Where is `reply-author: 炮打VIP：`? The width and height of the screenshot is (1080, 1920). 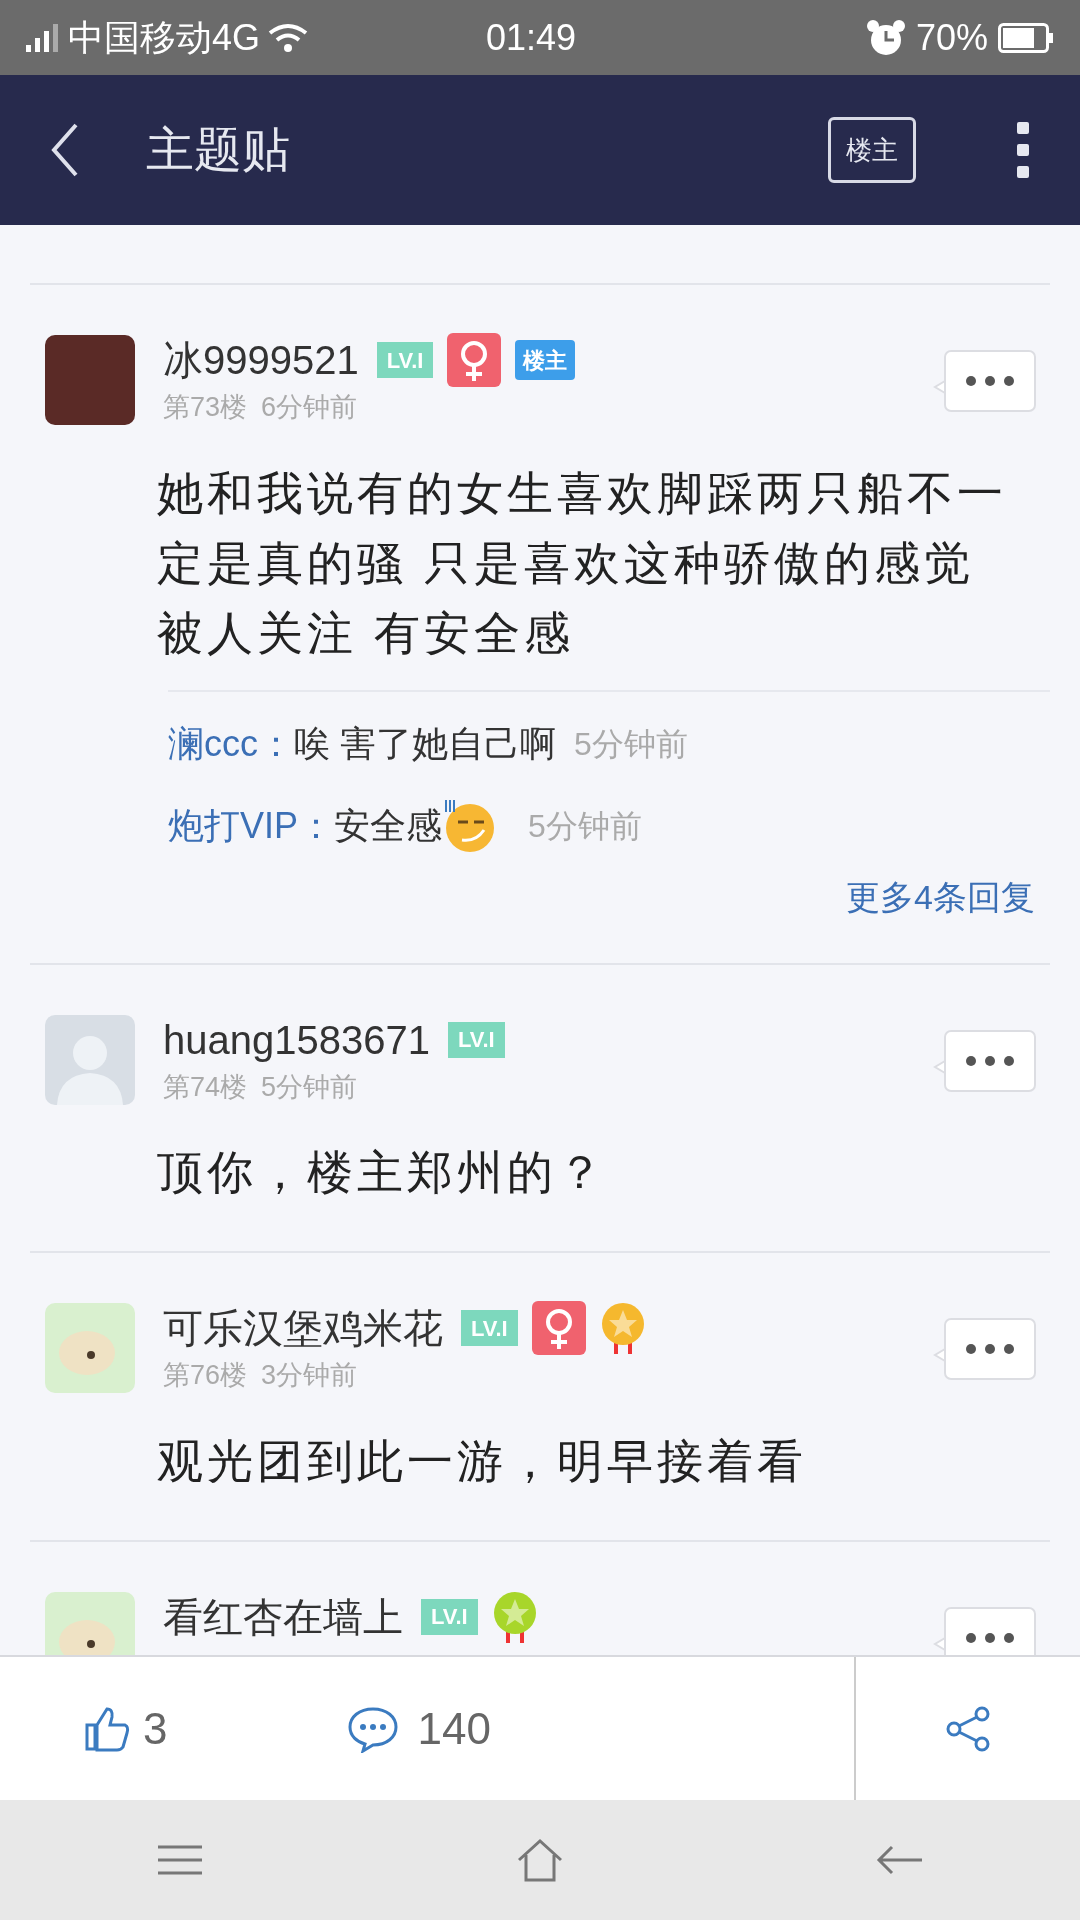 reply-author: 炮打VIP： is located at coordinates (251, 825).